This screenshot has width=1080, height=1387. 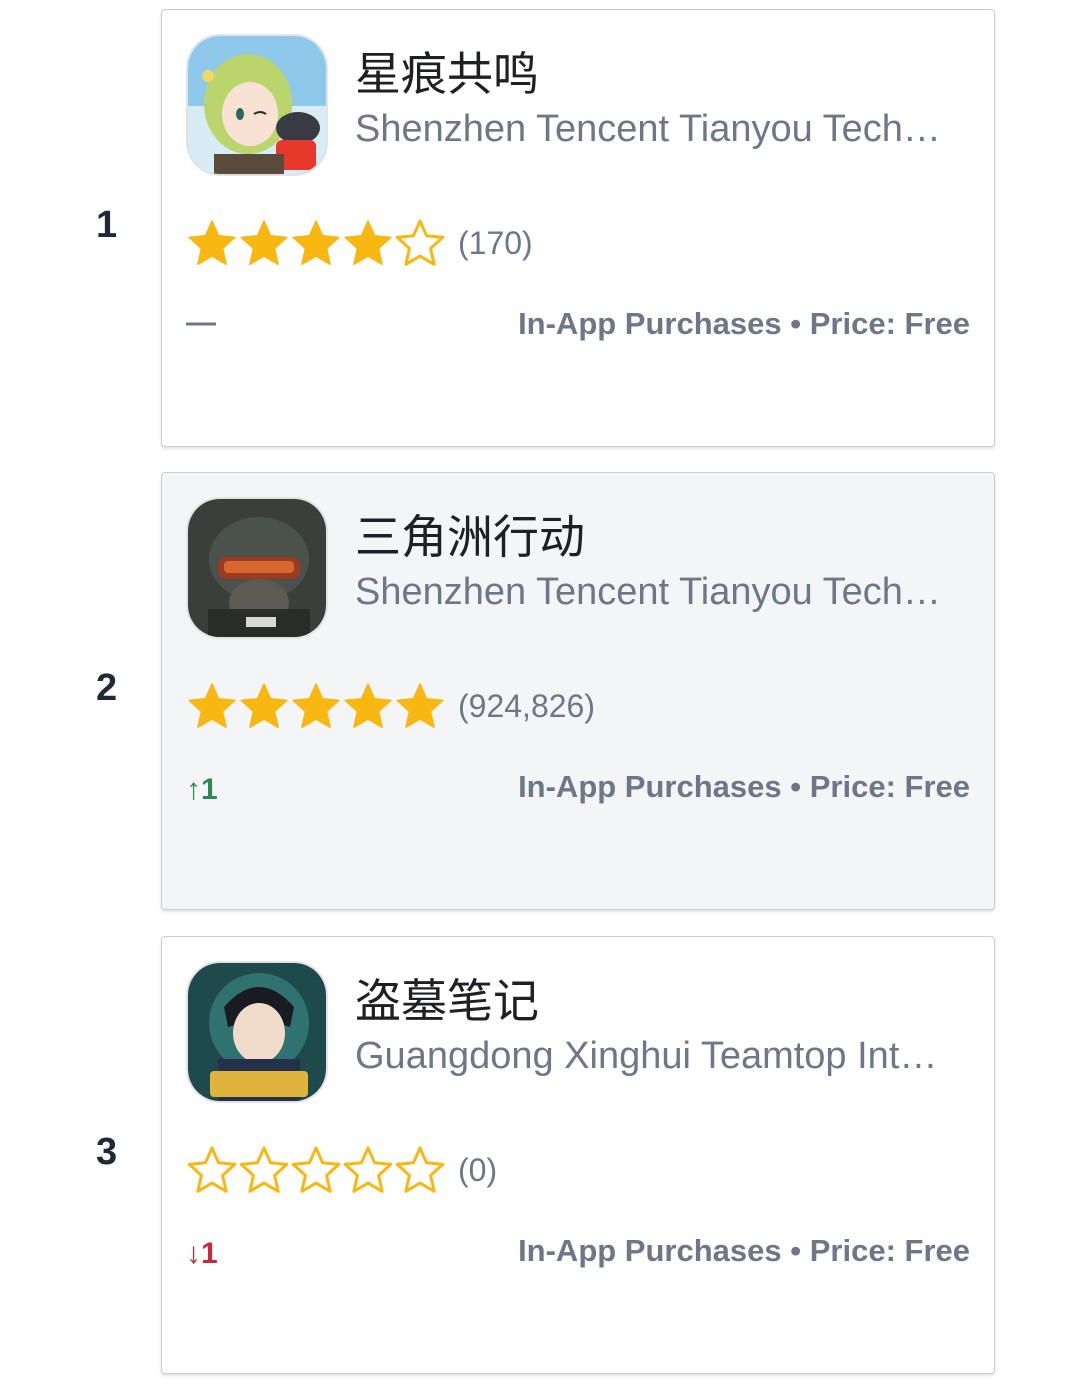 What do you see at coordinates (202, 789) in the screenshot?
I see `rank-change-up: ↑1` at bounding box center [202, 789].